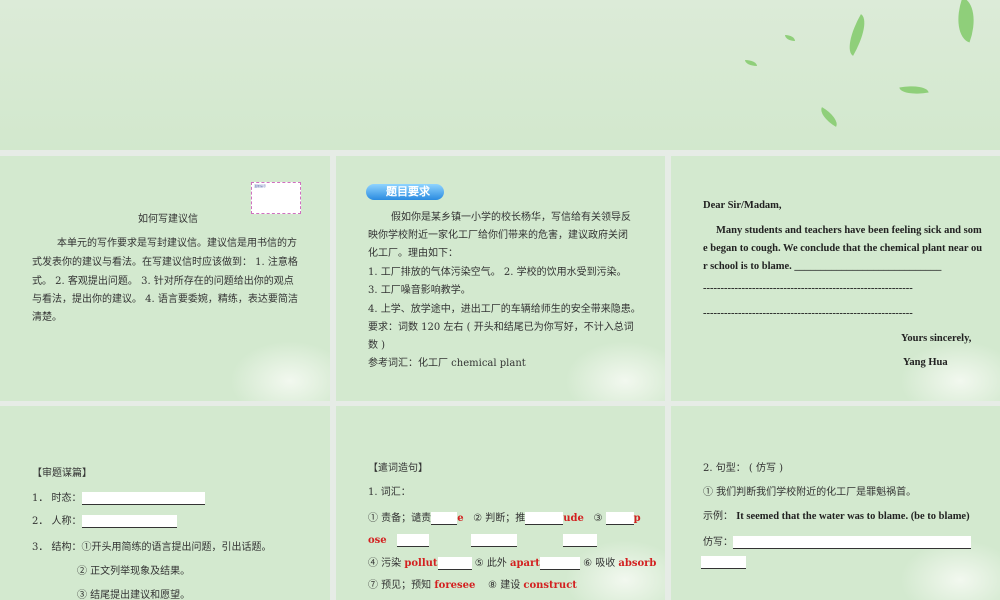 The height and width of the screenshot is (600, 1000). What do you see at coordinates (177, 243) in the screenshot?
I see `body-line: 本单元的写作要求是写封建议信。建议信是用书信的方` at bounding box center [177, 243].